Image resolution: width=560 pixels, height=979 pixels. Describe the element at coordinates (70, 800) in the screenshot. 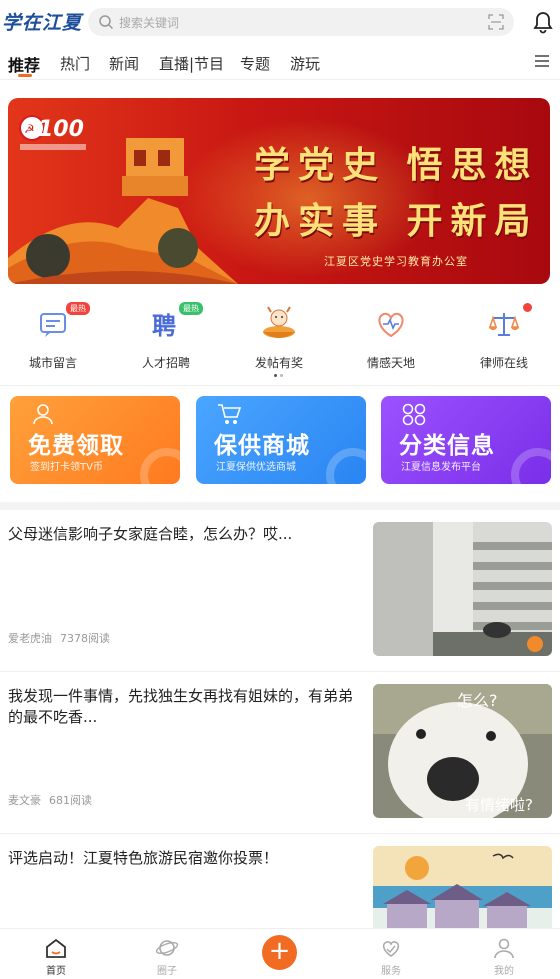

I see `feed-reads: 681阅读` at that location.